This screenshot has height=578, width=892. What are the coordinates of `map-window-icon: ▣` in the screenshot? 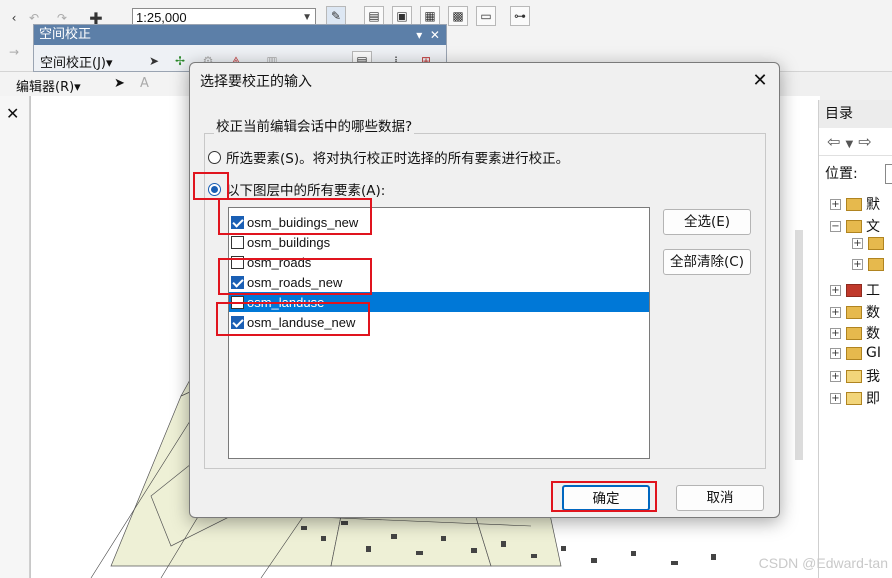 It's located at (402, 16).